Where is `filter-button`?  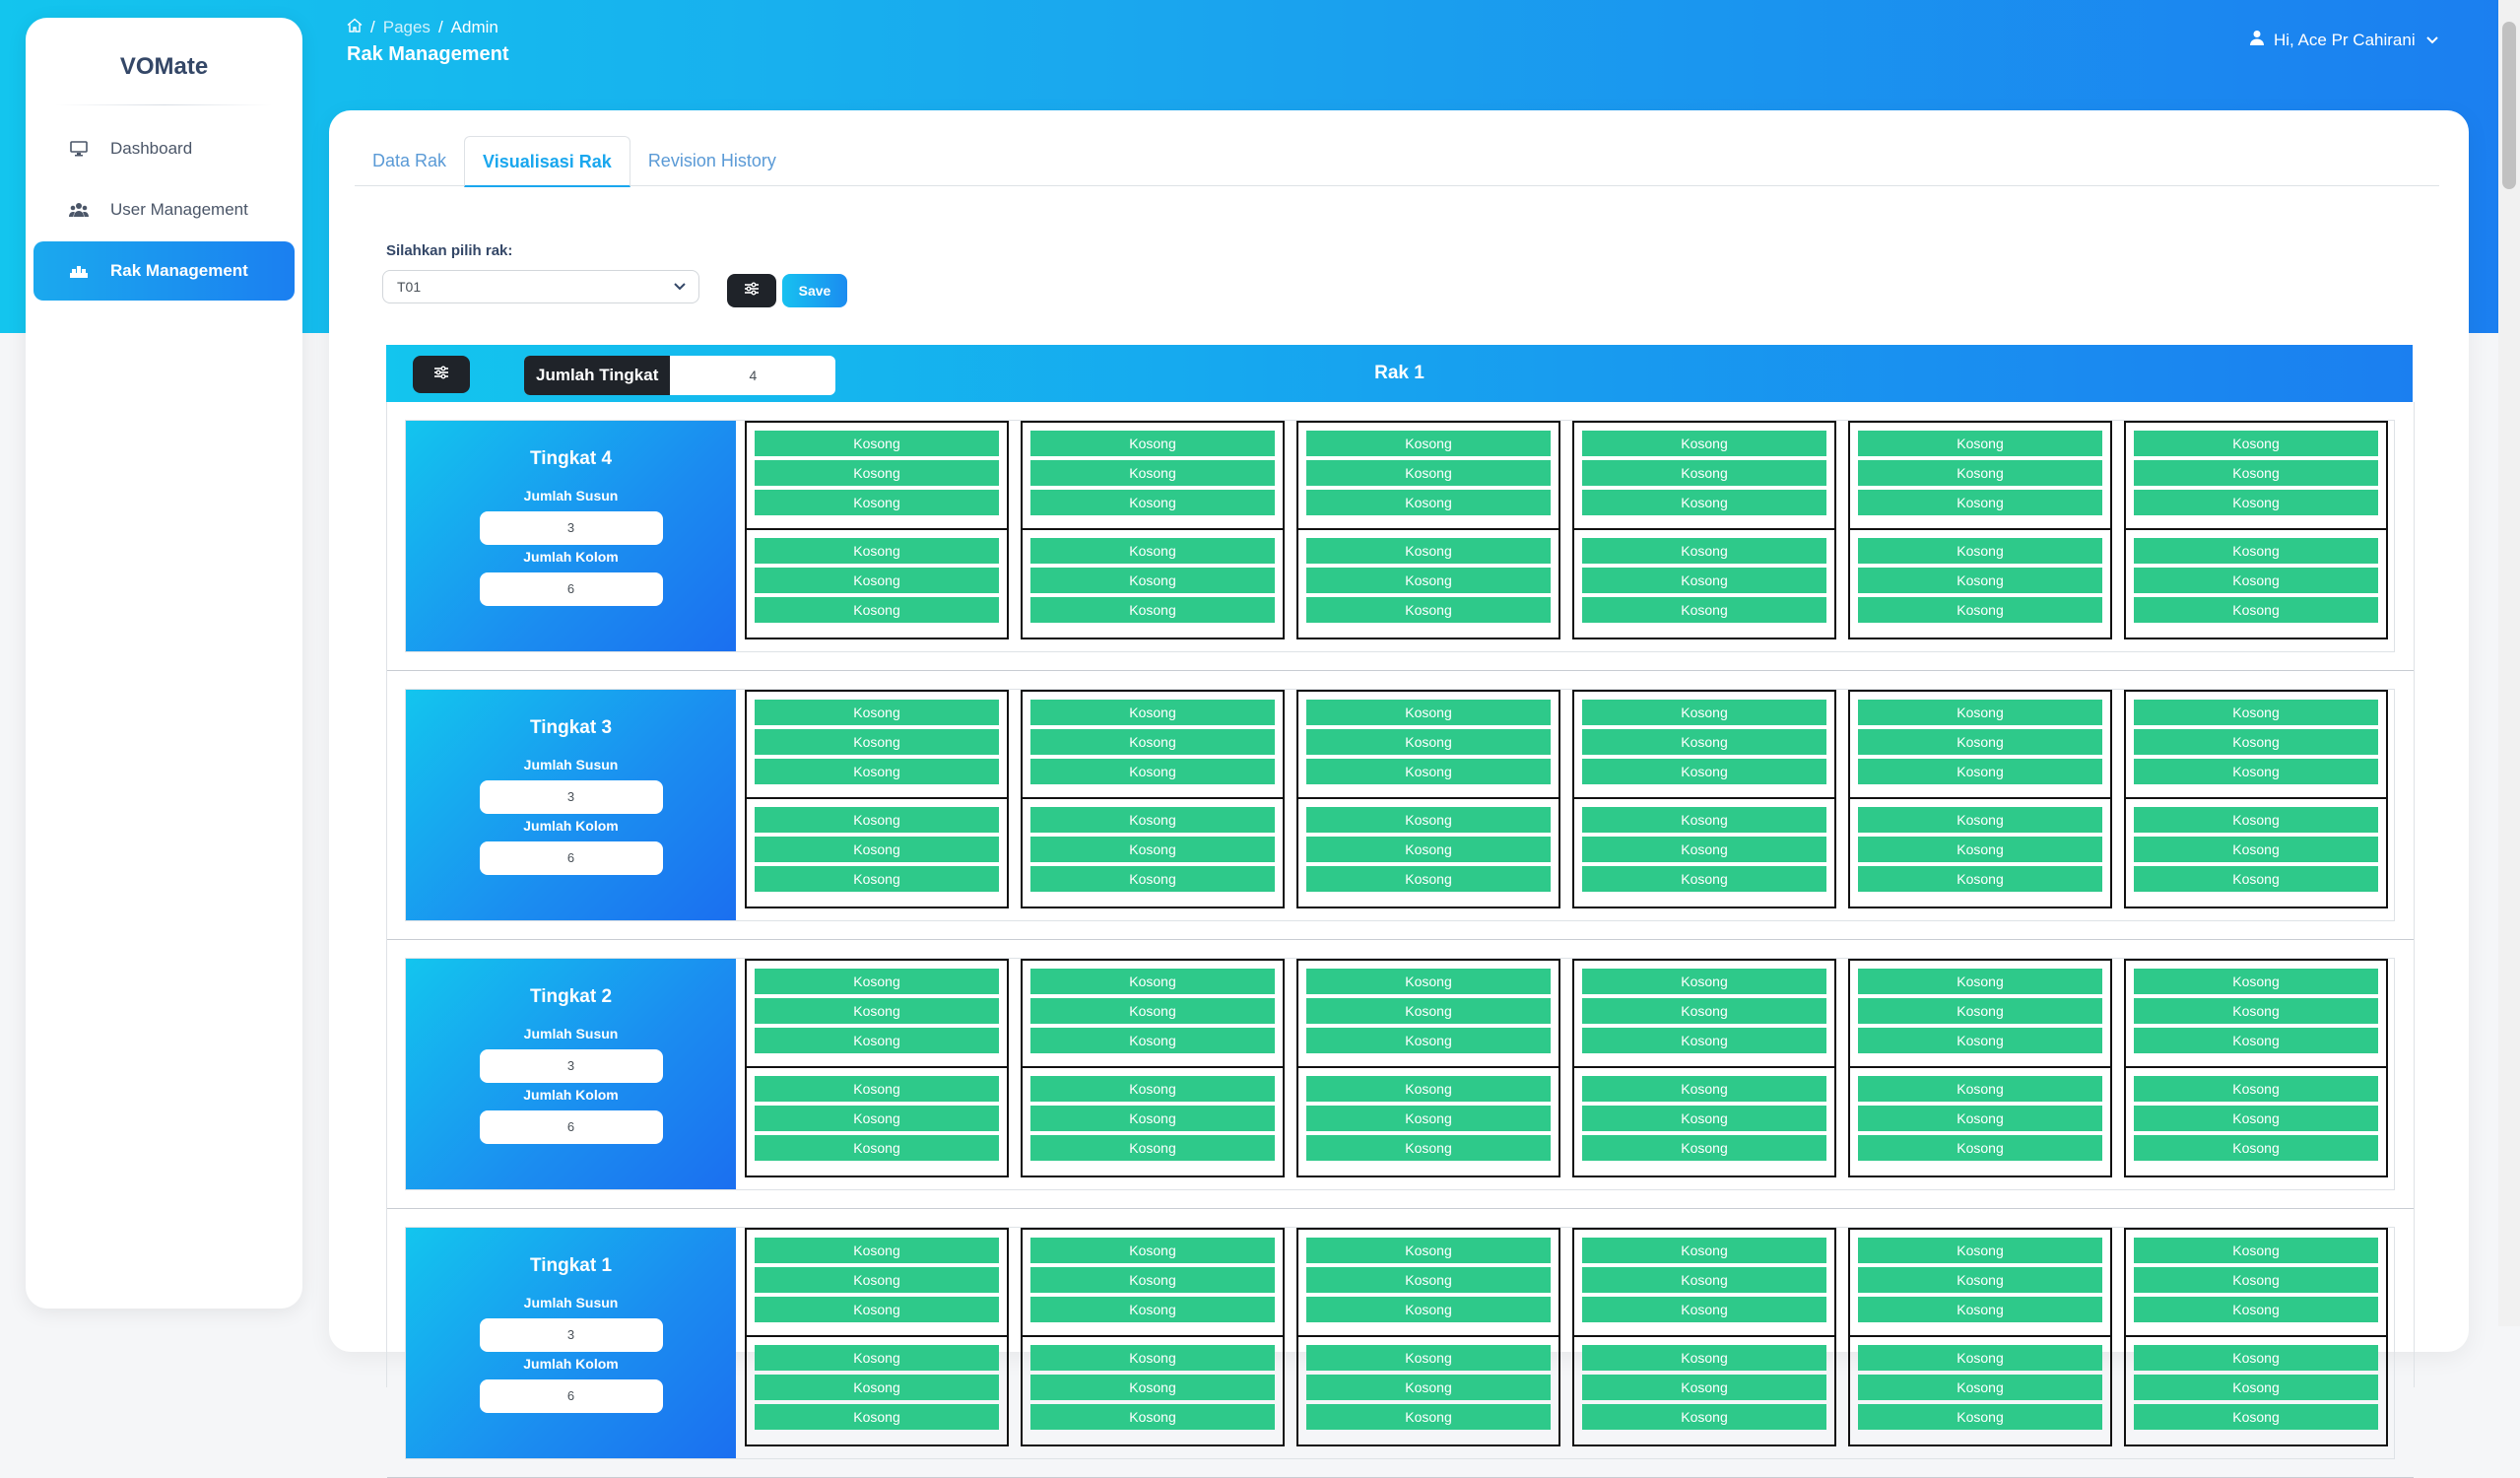
filter-button is located at coordinates (751, 290).